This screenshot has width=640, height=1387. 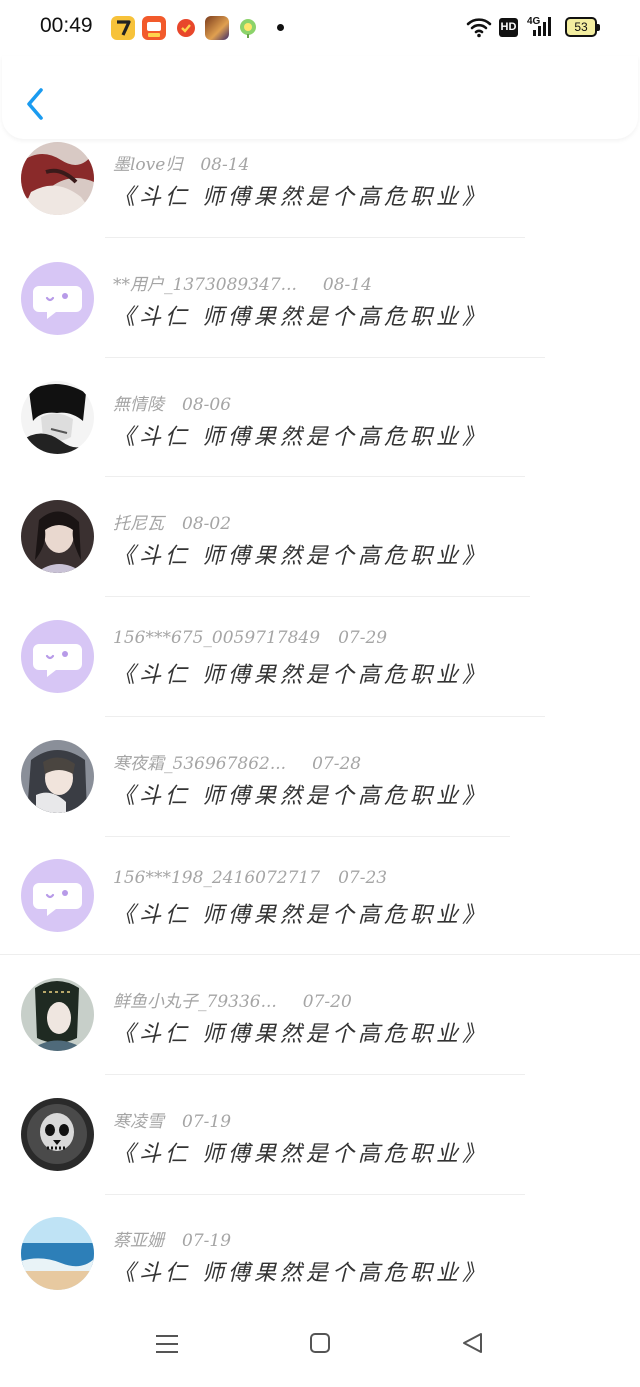 What do you see at coordinates (138, 1122) in the screenshot?
I see `commenter-name: 寒凌雪` at bounding box center [138, 1122].